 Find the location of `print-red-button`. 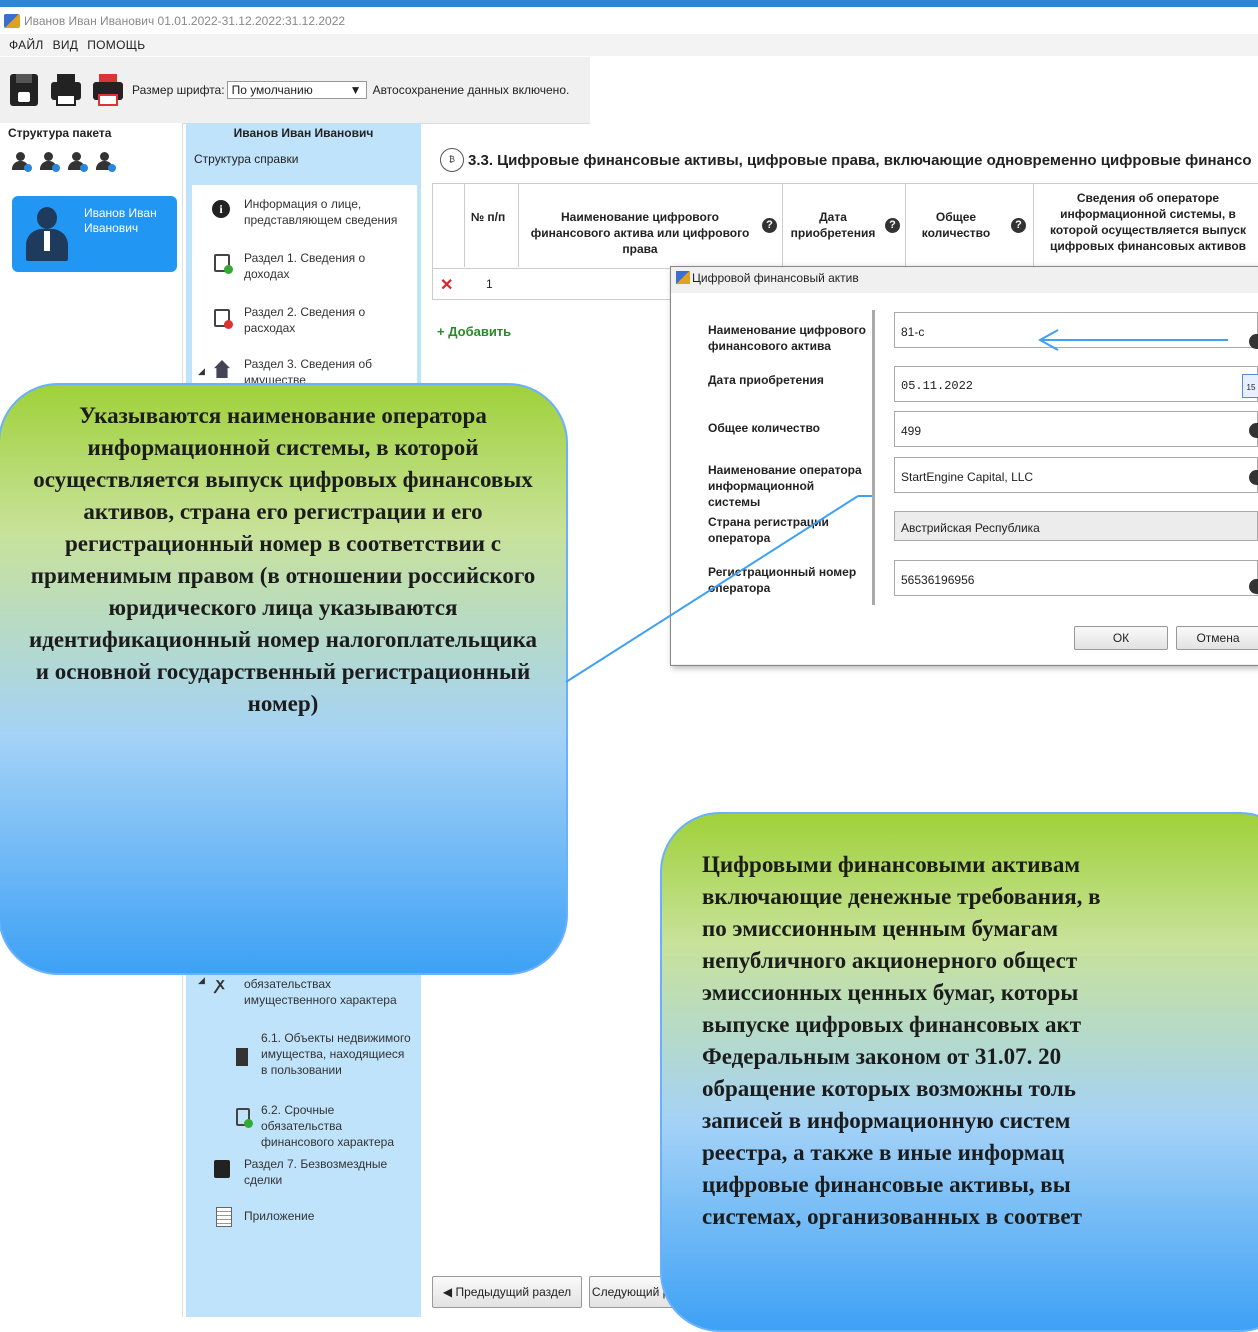

print-red-button is located at coordinates (108, 90).